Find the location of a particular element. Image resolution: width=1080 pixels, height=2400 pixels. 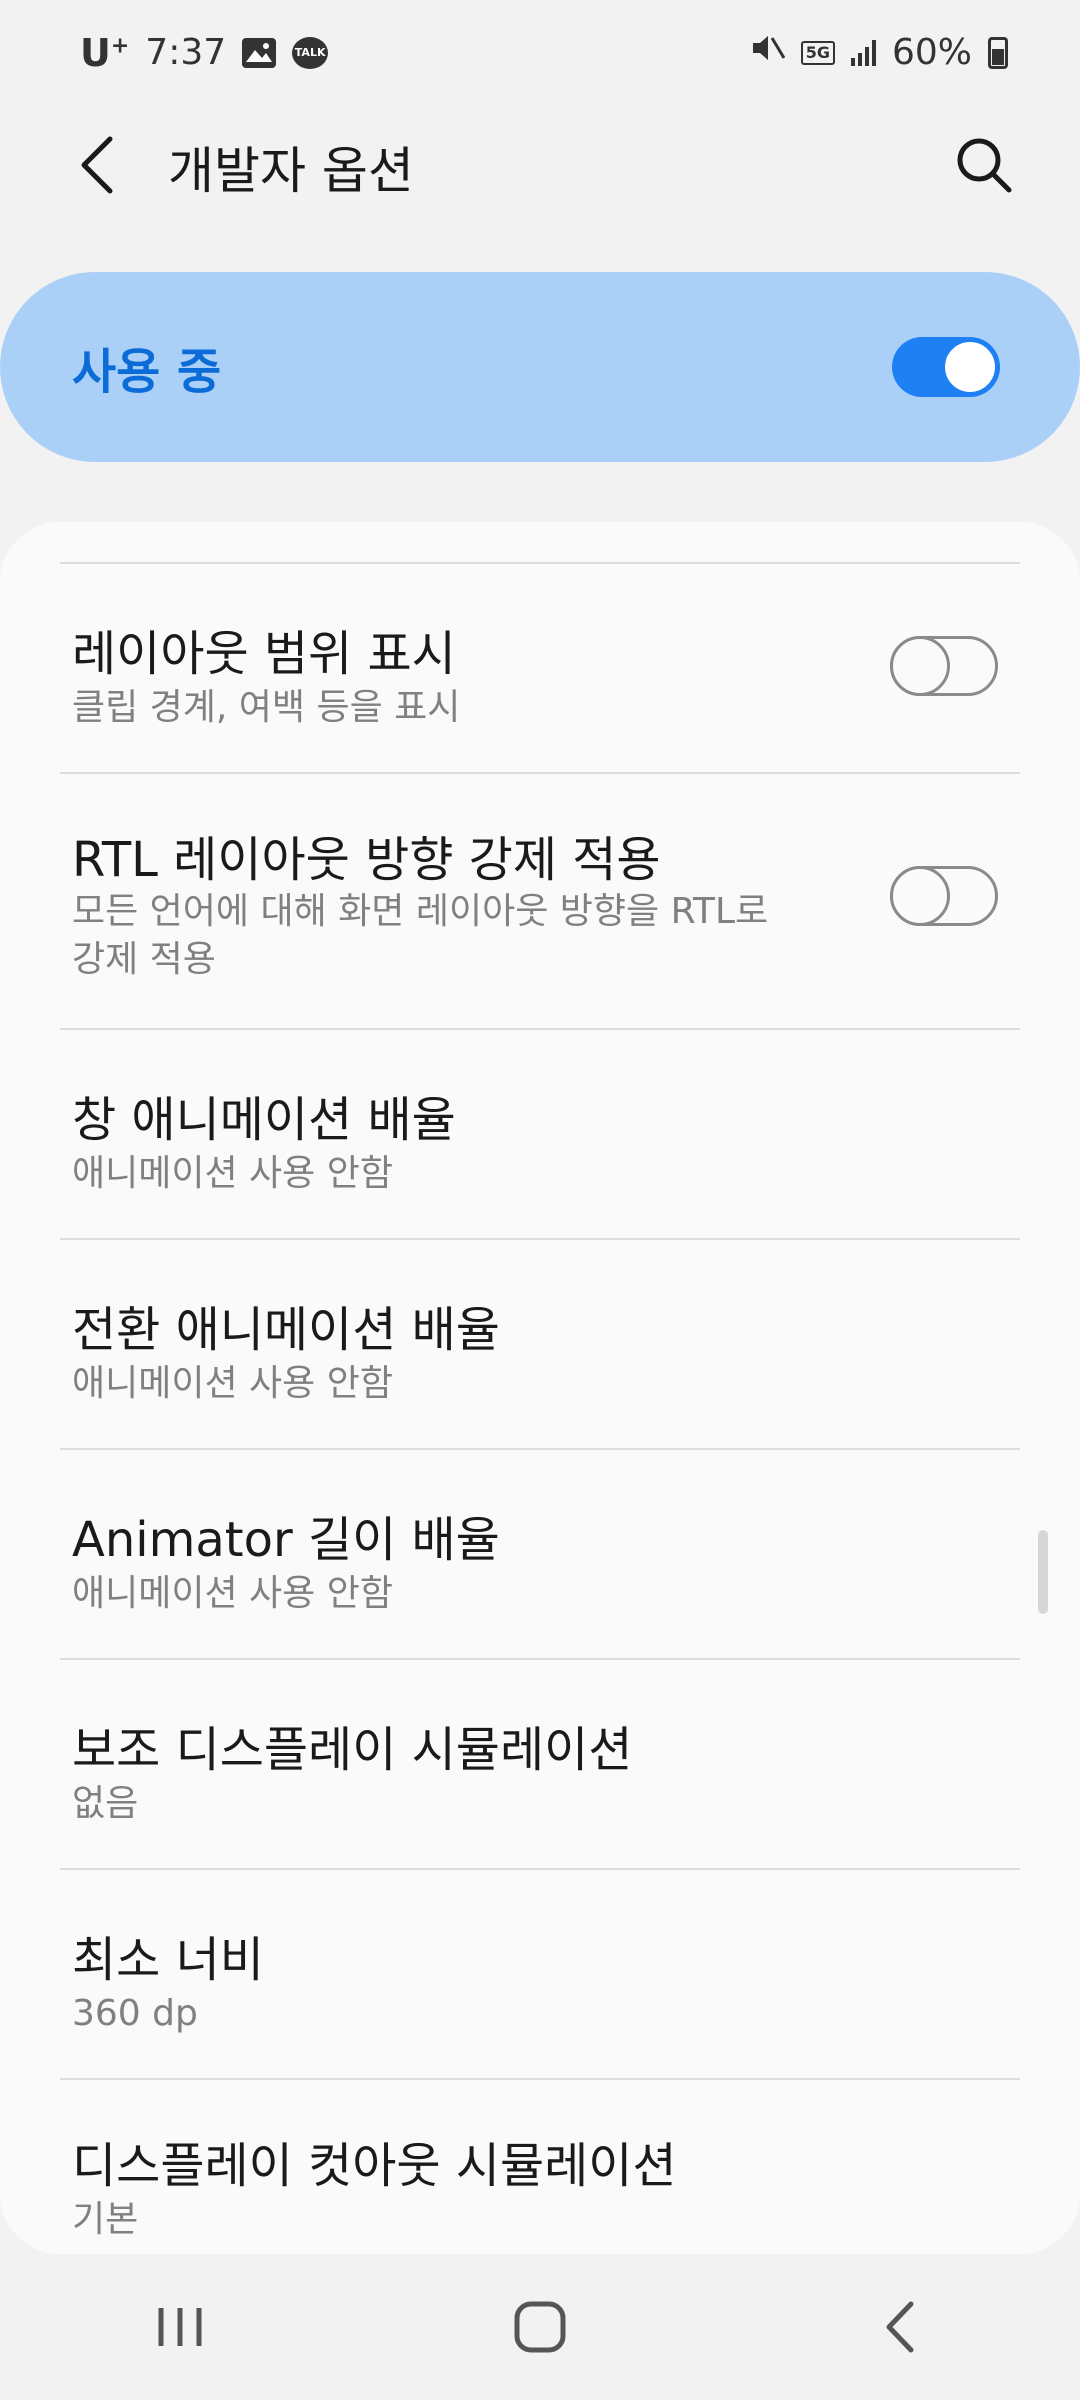

setting-title: 창 애니메이션 배율 is located at coordinates (264, 1120).